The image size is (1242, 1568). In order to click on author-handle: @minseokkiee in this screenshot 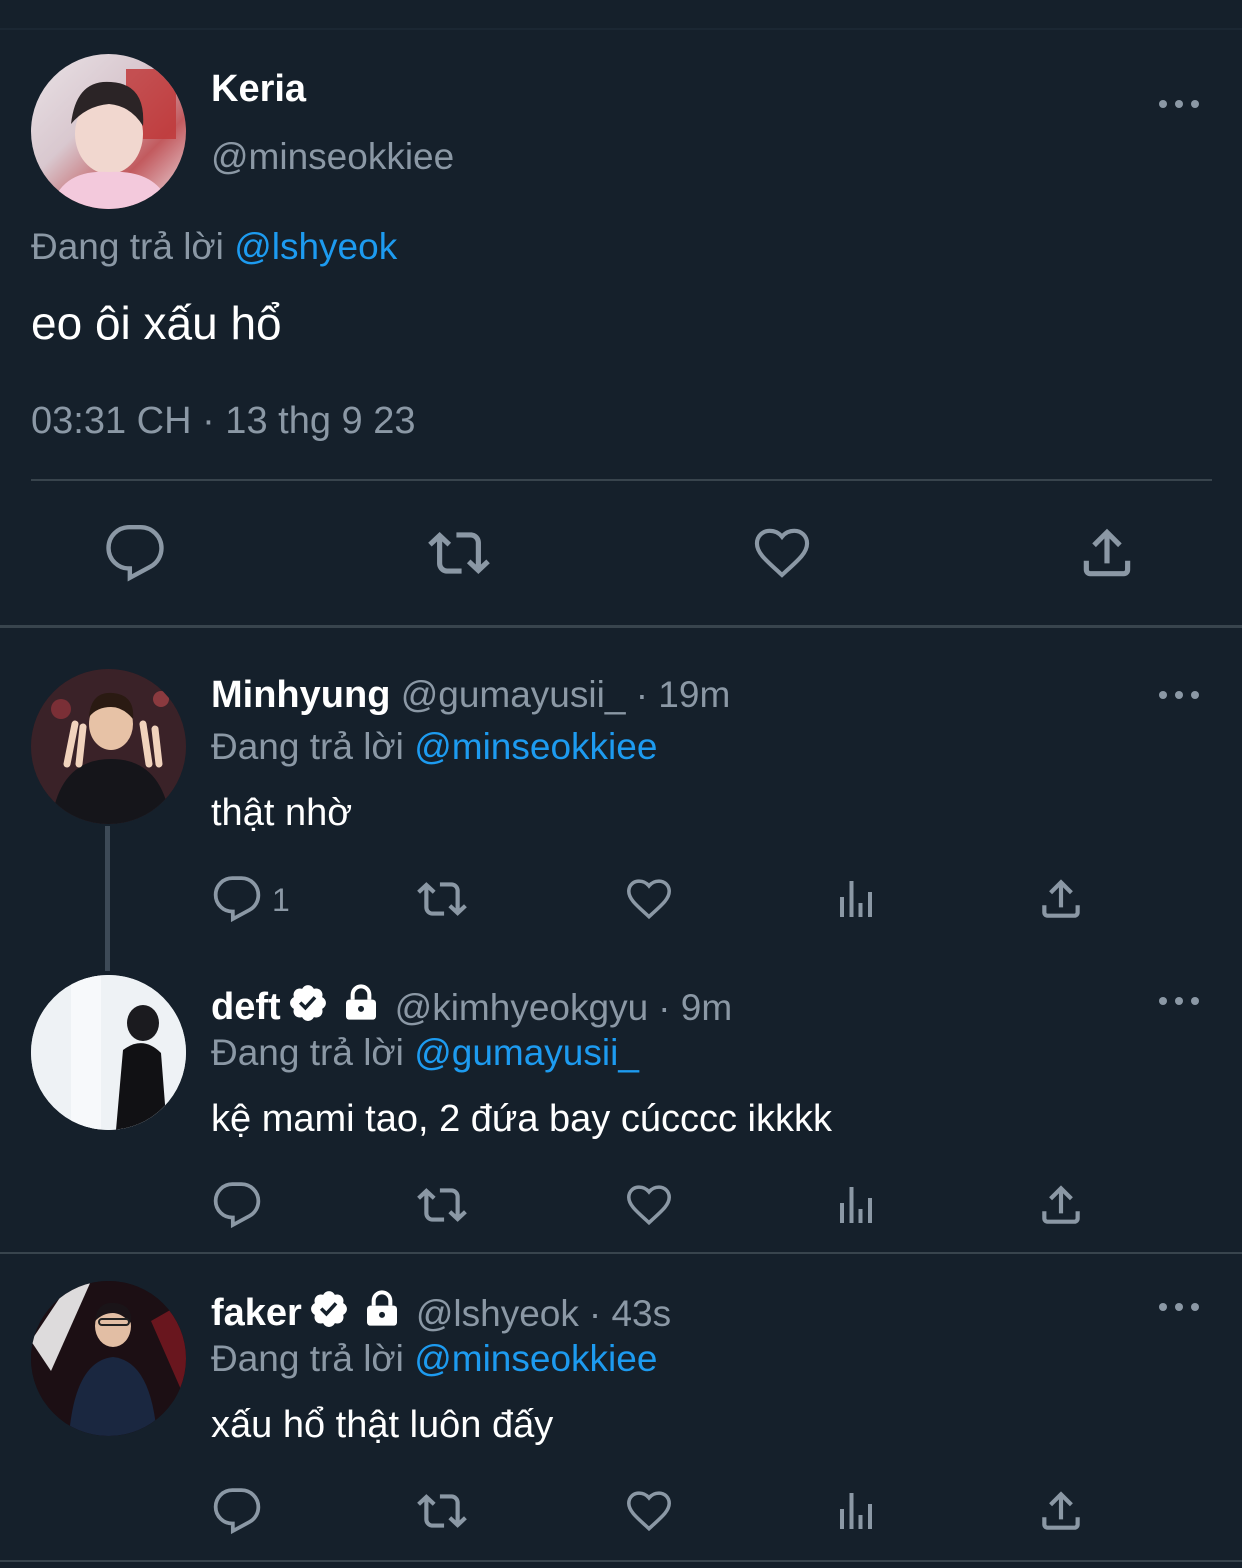, I will do `click(332, 157)`.